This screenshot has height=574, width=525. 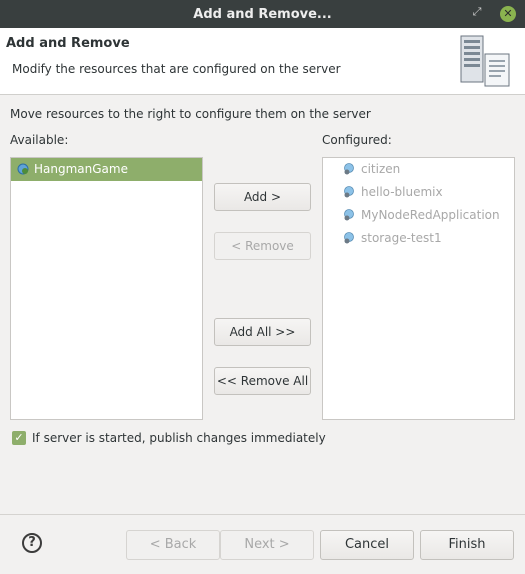 What do you see at coordinates (418, 169) in the screenshot?
I see `list-item-citizen: citizen` at bounding box center [418, 169].